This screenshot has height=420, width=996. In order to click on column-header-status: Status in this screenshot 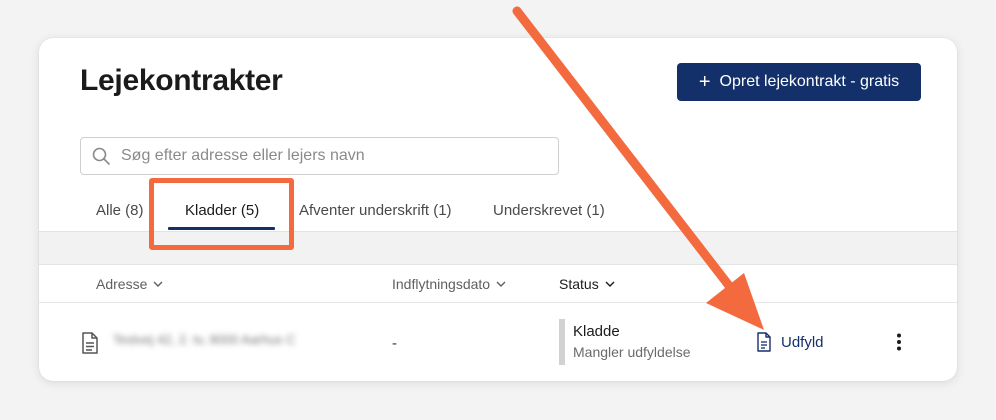, I will do `click(587, 284)`.